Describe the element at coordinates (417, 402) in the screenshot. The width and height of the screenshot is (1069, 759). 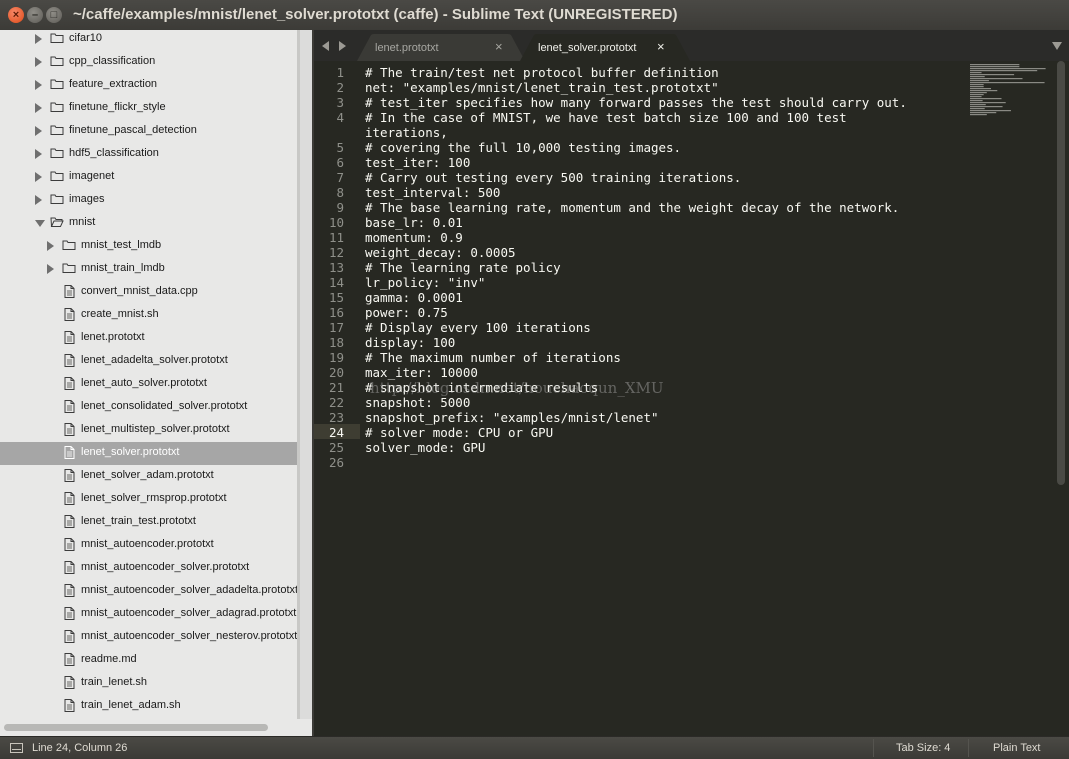
I see `code-line: snapshot: 5000` at that location.